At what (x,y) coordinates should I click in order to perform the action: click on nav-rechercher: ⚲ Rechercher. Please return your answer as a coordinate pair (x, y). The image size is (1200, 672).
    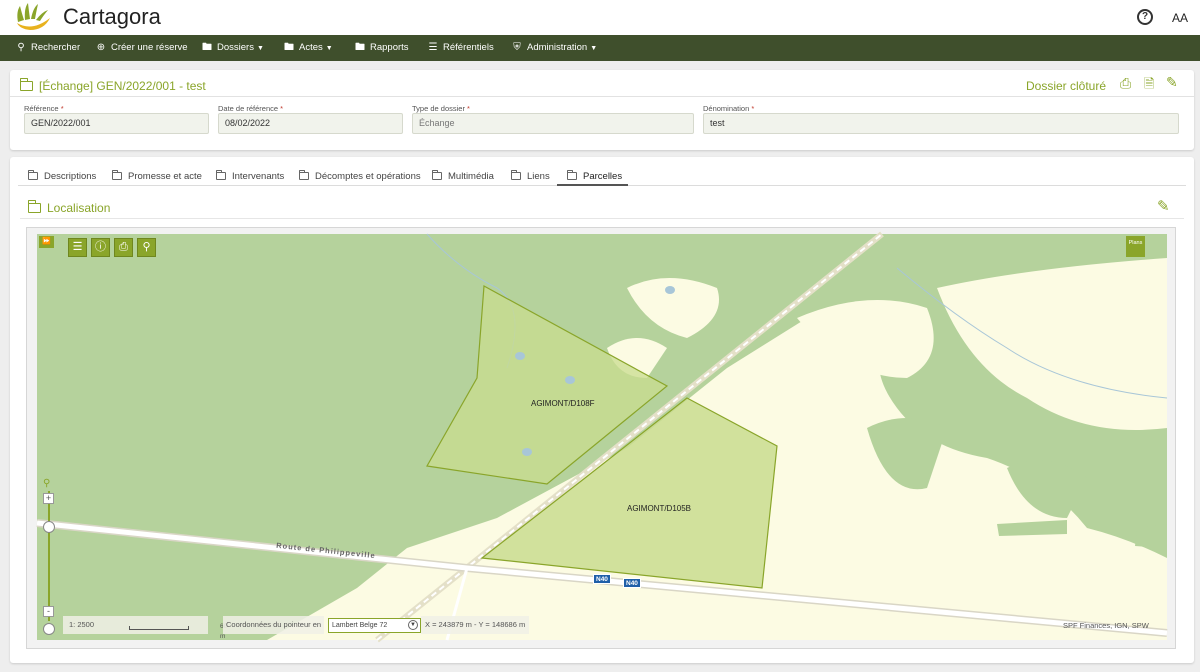
    Looking at the image, I should click on (47, 48).